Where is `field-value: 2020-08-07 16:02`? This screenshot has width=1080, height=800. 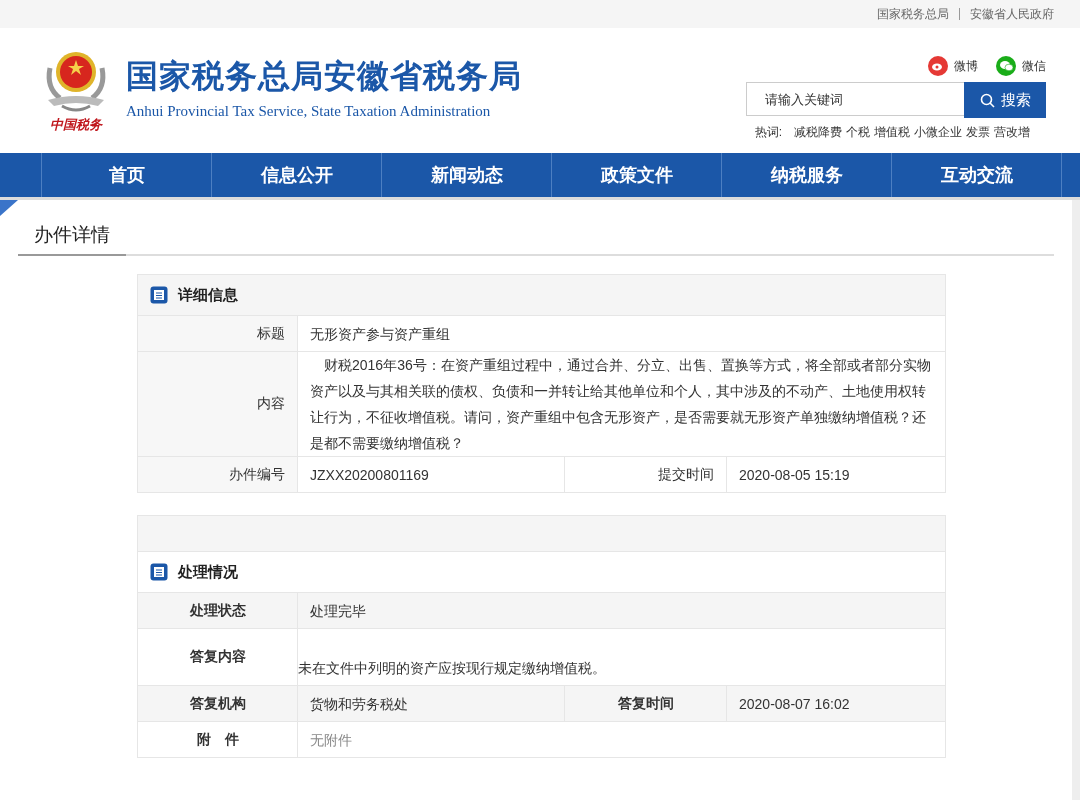
field-value: 2020-08-07 16:02 is located at coordinates (794, 704).